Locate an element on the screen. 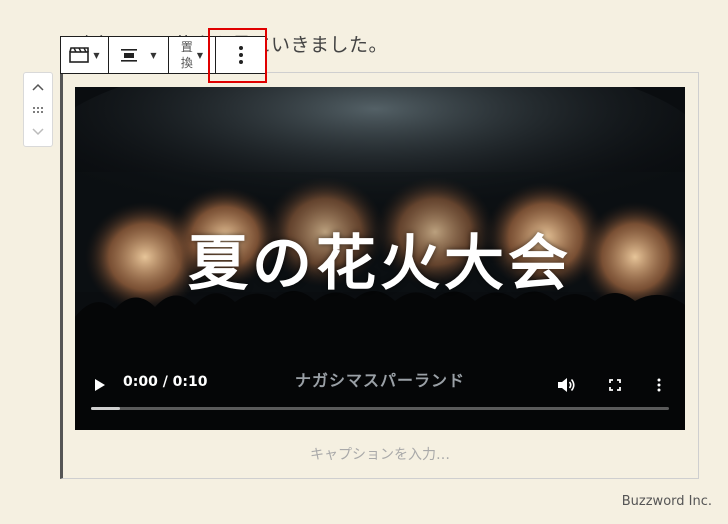  align-center-icon is located at coordinates (129, 55).